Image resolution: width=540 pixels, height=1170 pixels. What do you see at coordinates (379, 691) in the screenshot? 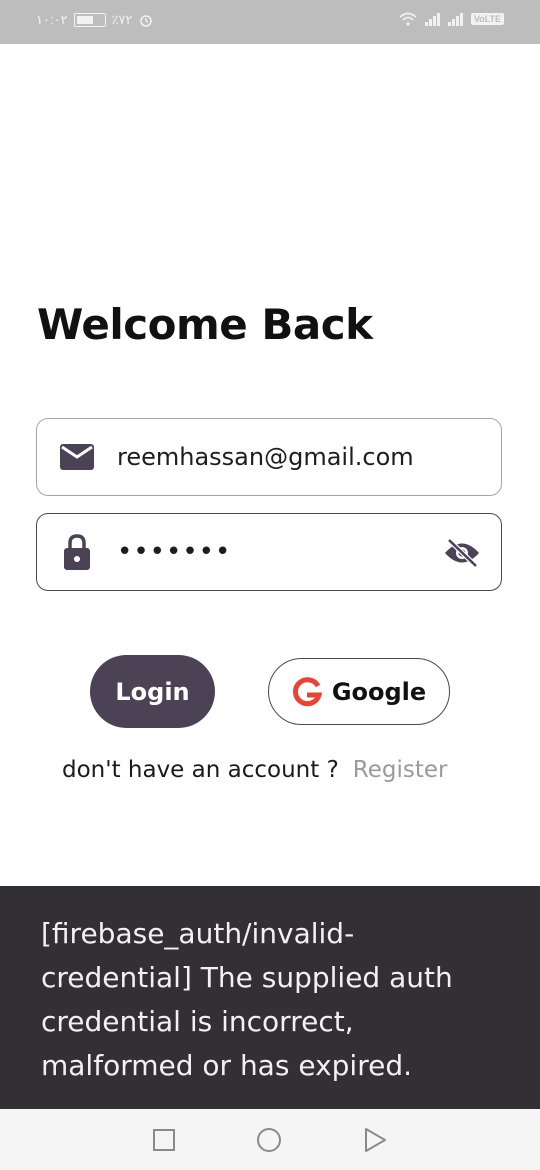
I see `google-button-label: Google` at bounding box center [379, 691].